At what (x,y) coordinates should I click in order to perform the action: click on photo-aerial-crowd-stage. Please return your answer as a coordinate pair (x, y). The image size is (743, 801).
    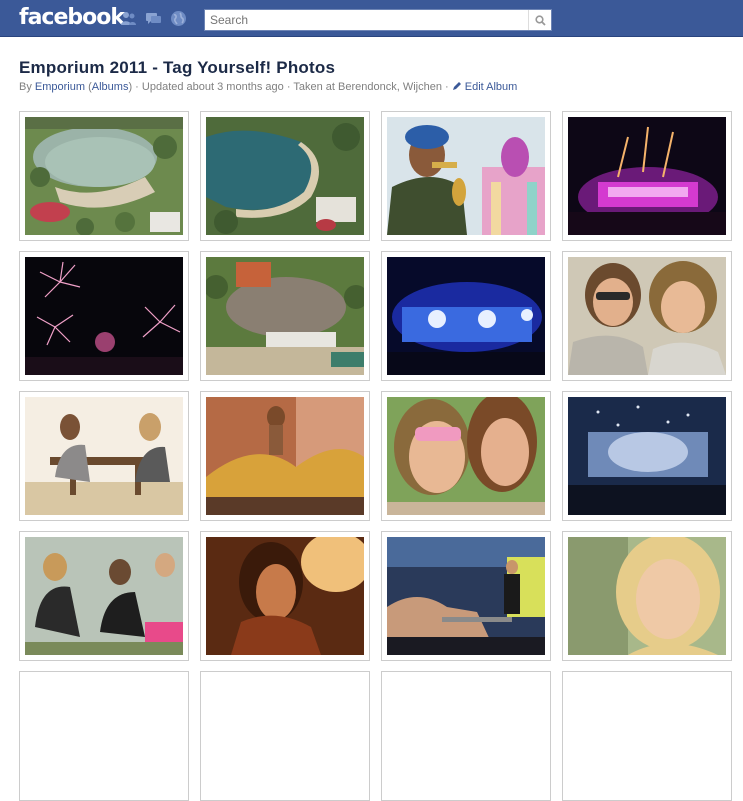
    Looking at the image, I should click on (285, 316).